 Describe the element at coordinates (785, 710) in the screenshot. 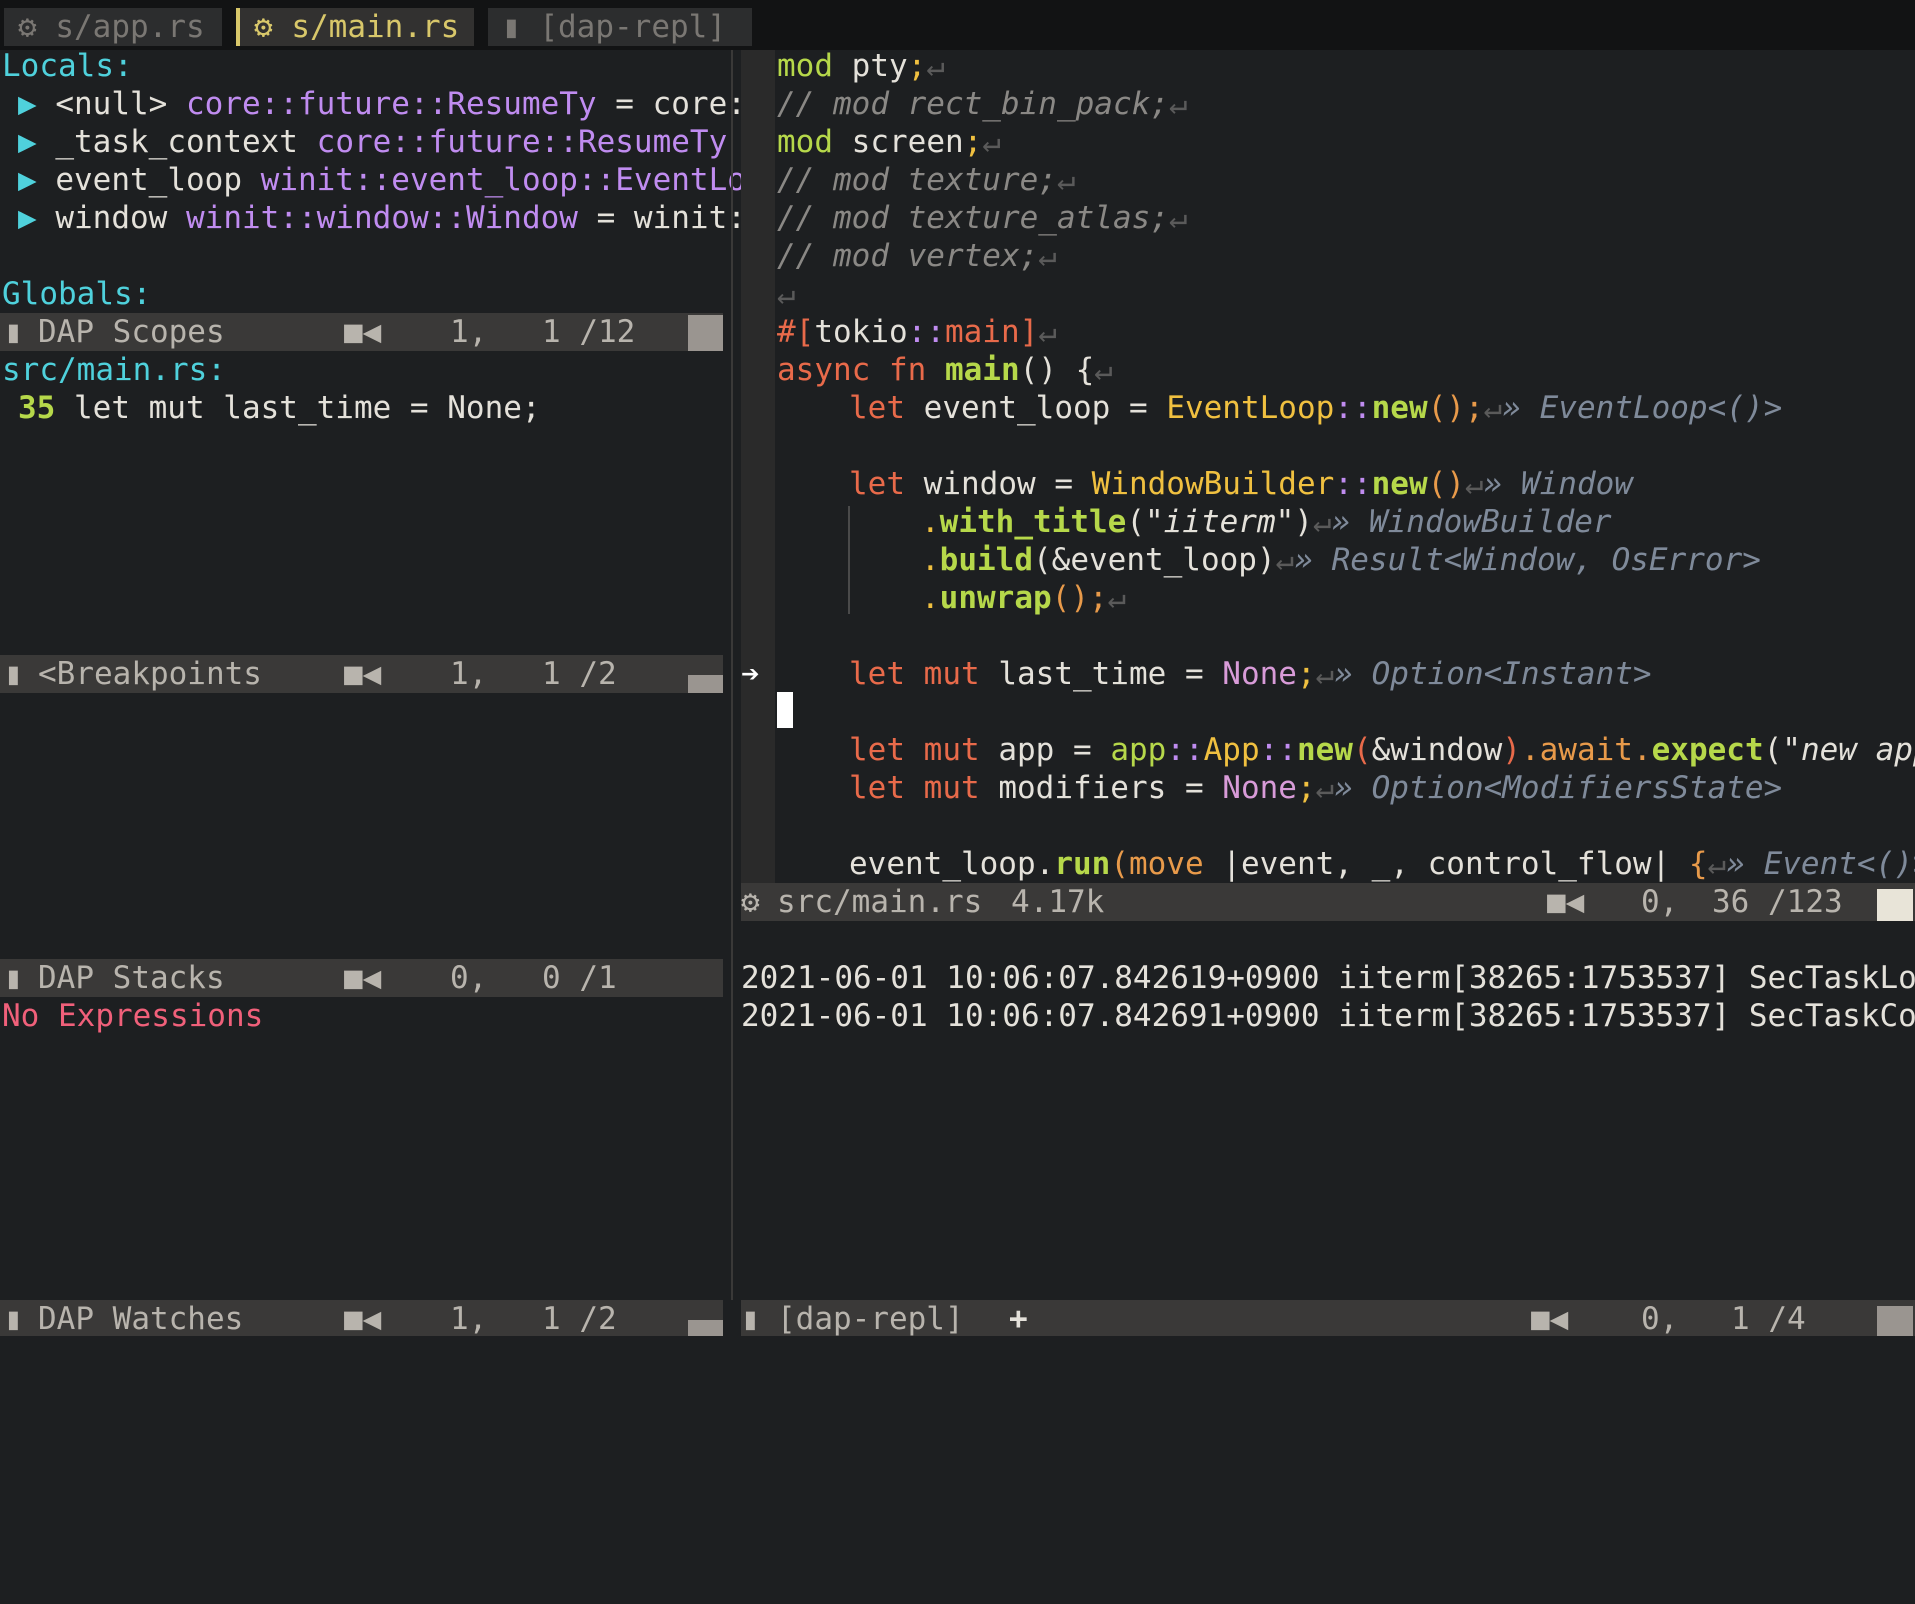

I see `text-cursor` at that location.